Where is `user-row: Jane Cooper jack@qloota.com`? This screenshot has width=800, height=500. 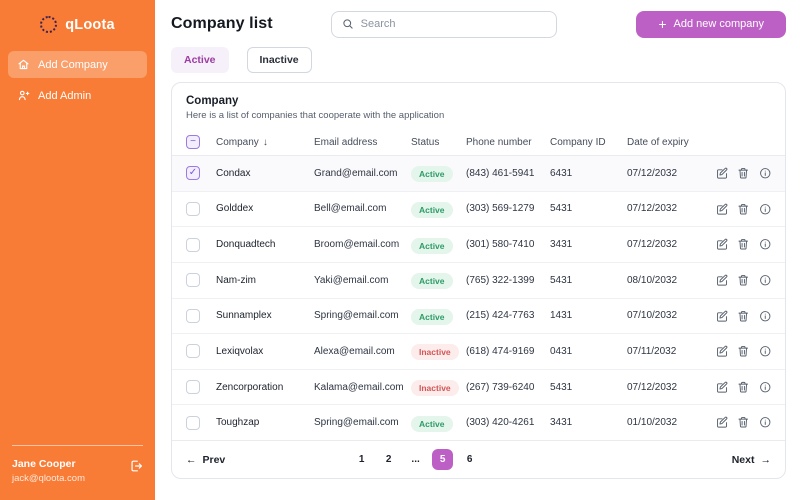 user-row: Jane Cooper jack@qloota.com is located at coordinates (77, 471).